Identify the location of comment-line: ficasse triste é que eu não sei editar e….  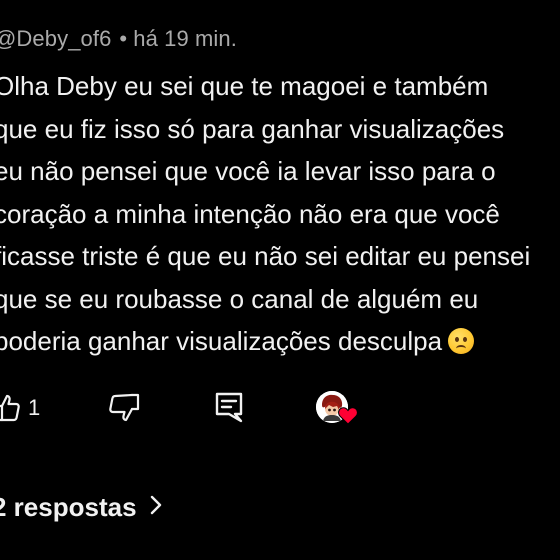
(265, 256).